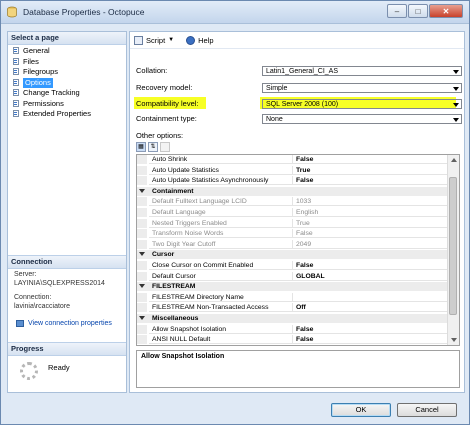 Image resolution: width=474 pixels, height=427 pixels. Describe the element at coordinates (165, 147) in the screenshot. I see `property-pages-button` at that location.